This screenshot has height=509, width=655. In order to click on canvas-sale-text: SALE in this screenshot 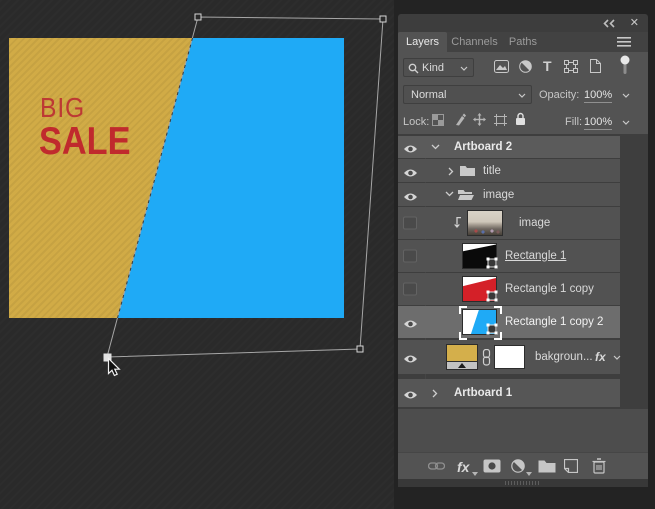, I will do `click(85, 141)`.